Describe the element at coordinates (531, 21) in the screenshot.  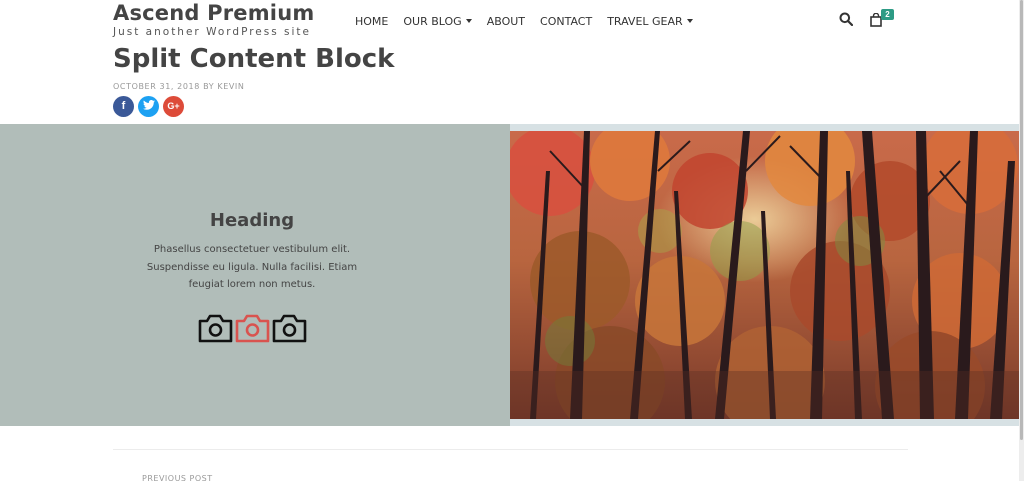
I see `main-nav: HOME OUR BLOG ABOUT CONTACT TRAVEL GEAR` at that location.